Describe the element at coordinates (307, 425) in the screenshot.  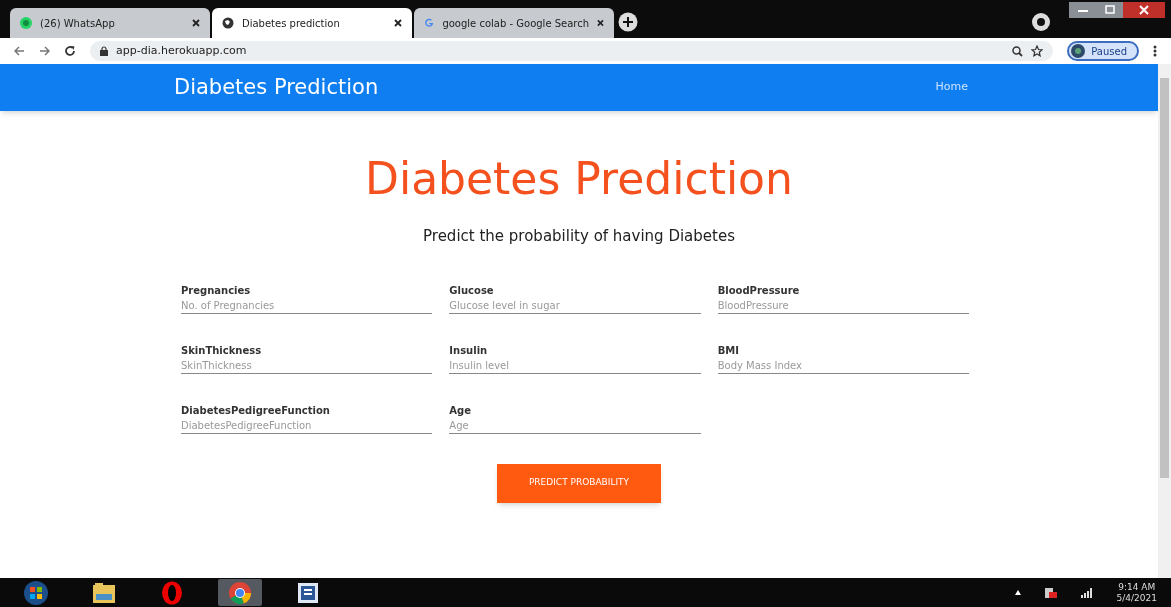
I see `input-field: DiabetesPedigreeFunction` at that location.